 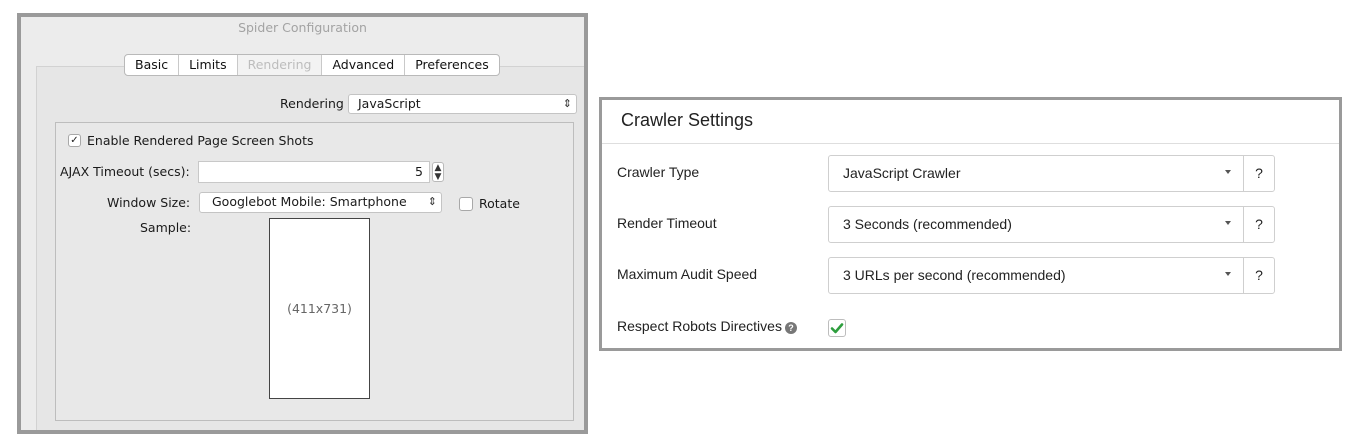 What do you see at coordinates (499, 203) in the screenshot?
I see `rotate-checkbox-label: Rotate` at bounding box center [499, 203].